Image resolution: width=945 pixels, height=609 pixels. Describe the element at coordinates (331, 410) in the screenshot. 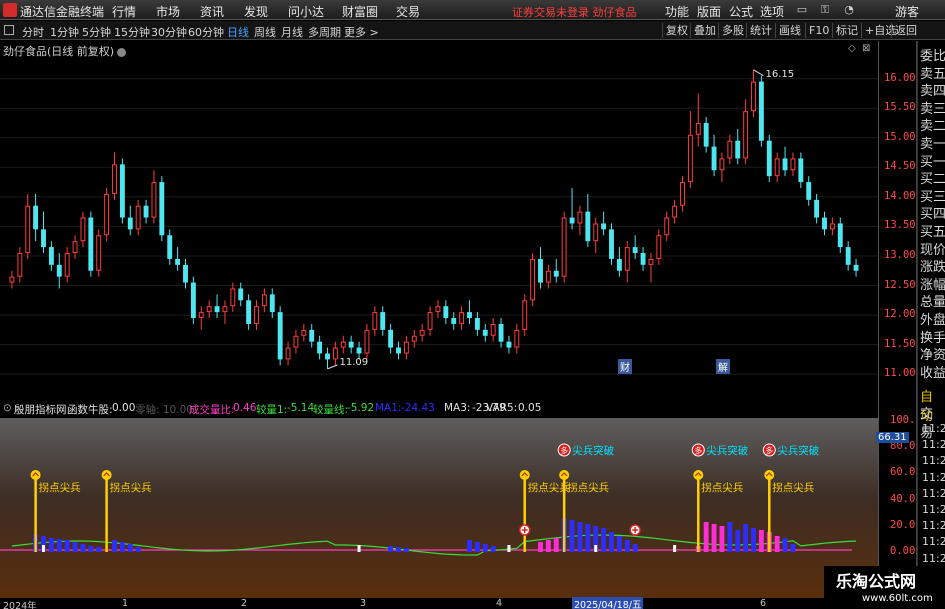

I see `line2-label: 较量线:` at that location.